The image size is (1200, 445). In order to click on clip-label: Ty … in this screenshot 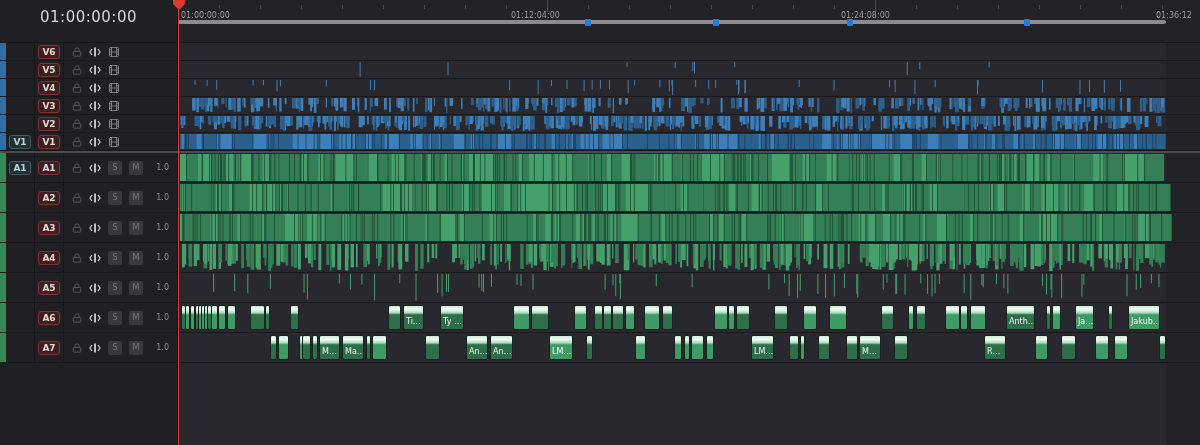, I will do `click(452, 321)`.